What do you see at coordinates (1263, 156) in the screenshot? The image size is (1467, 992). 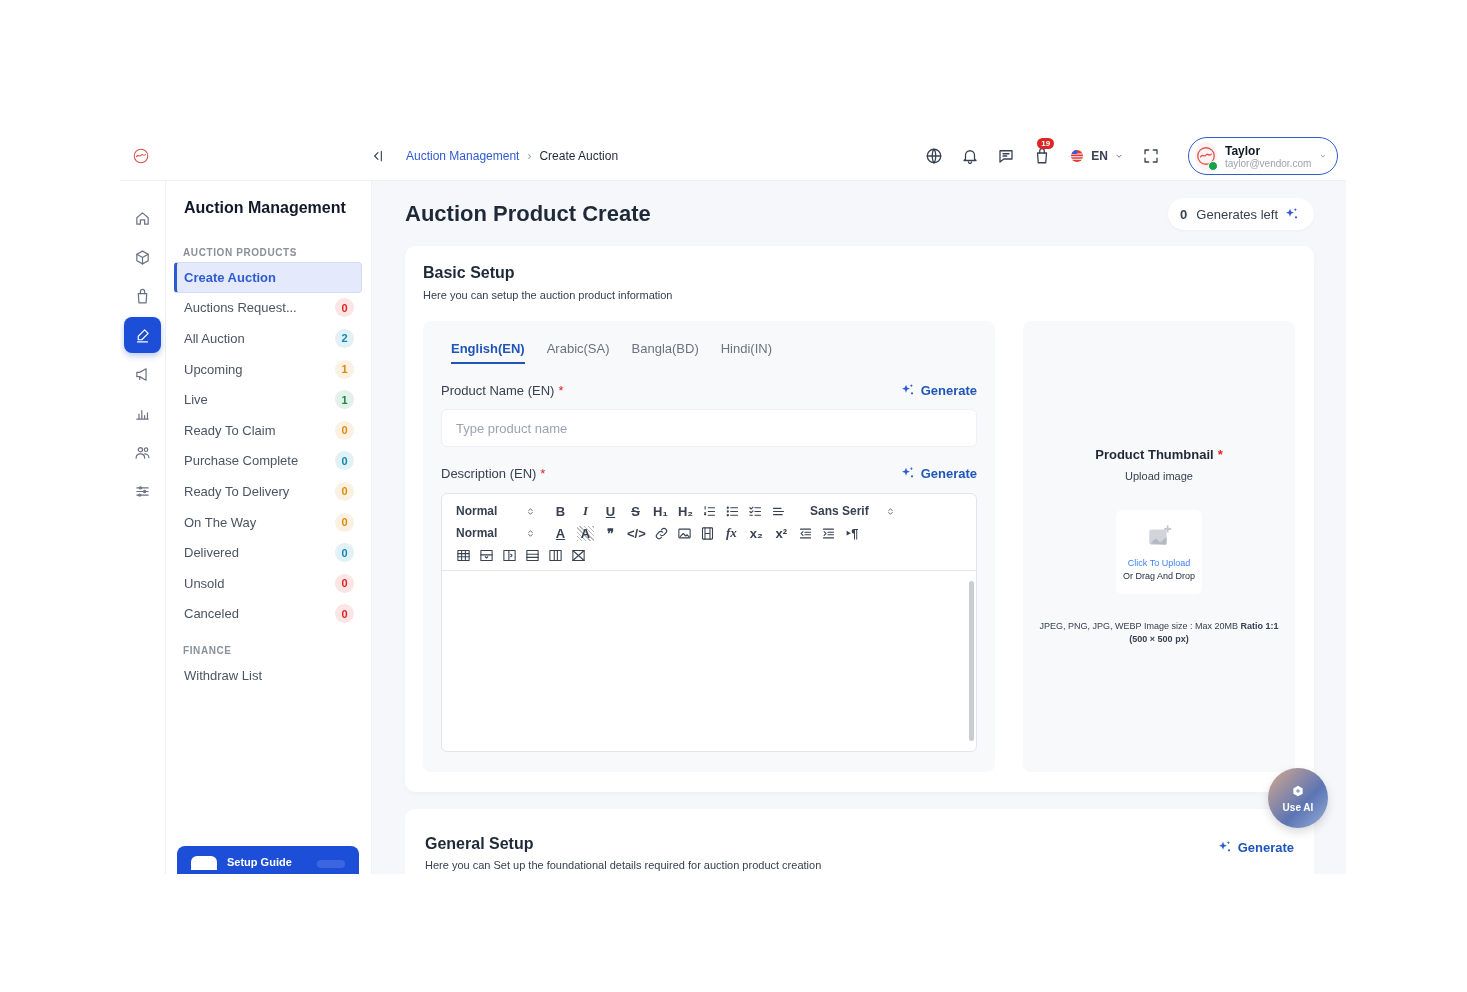 I see `user-menu: Taylor taylor@vendor.com` at bounding box center [1263, 156].